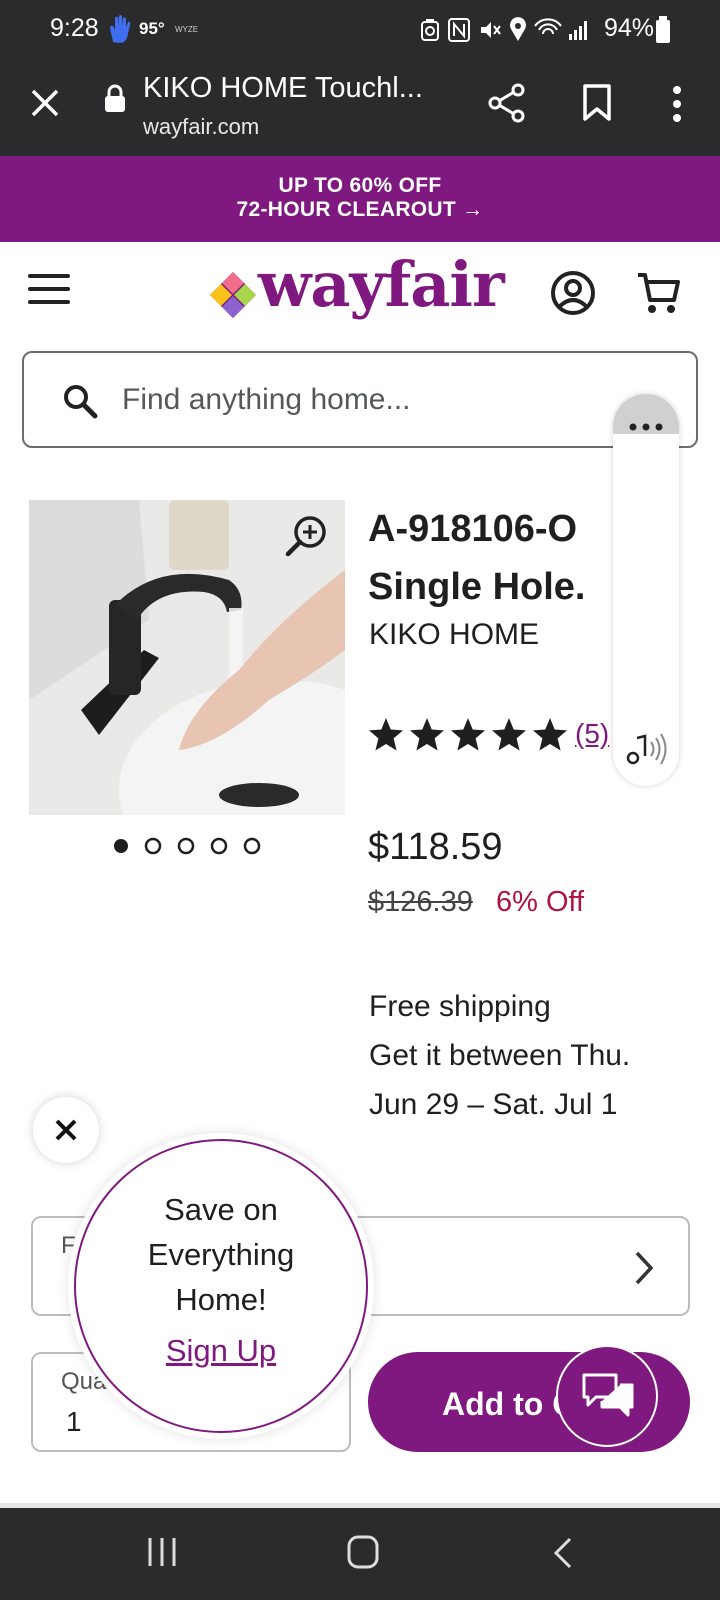  What do you see at coordinates (560, 29) in the screenshot?
I see `signal-icon` at bounding box center [560, 29].